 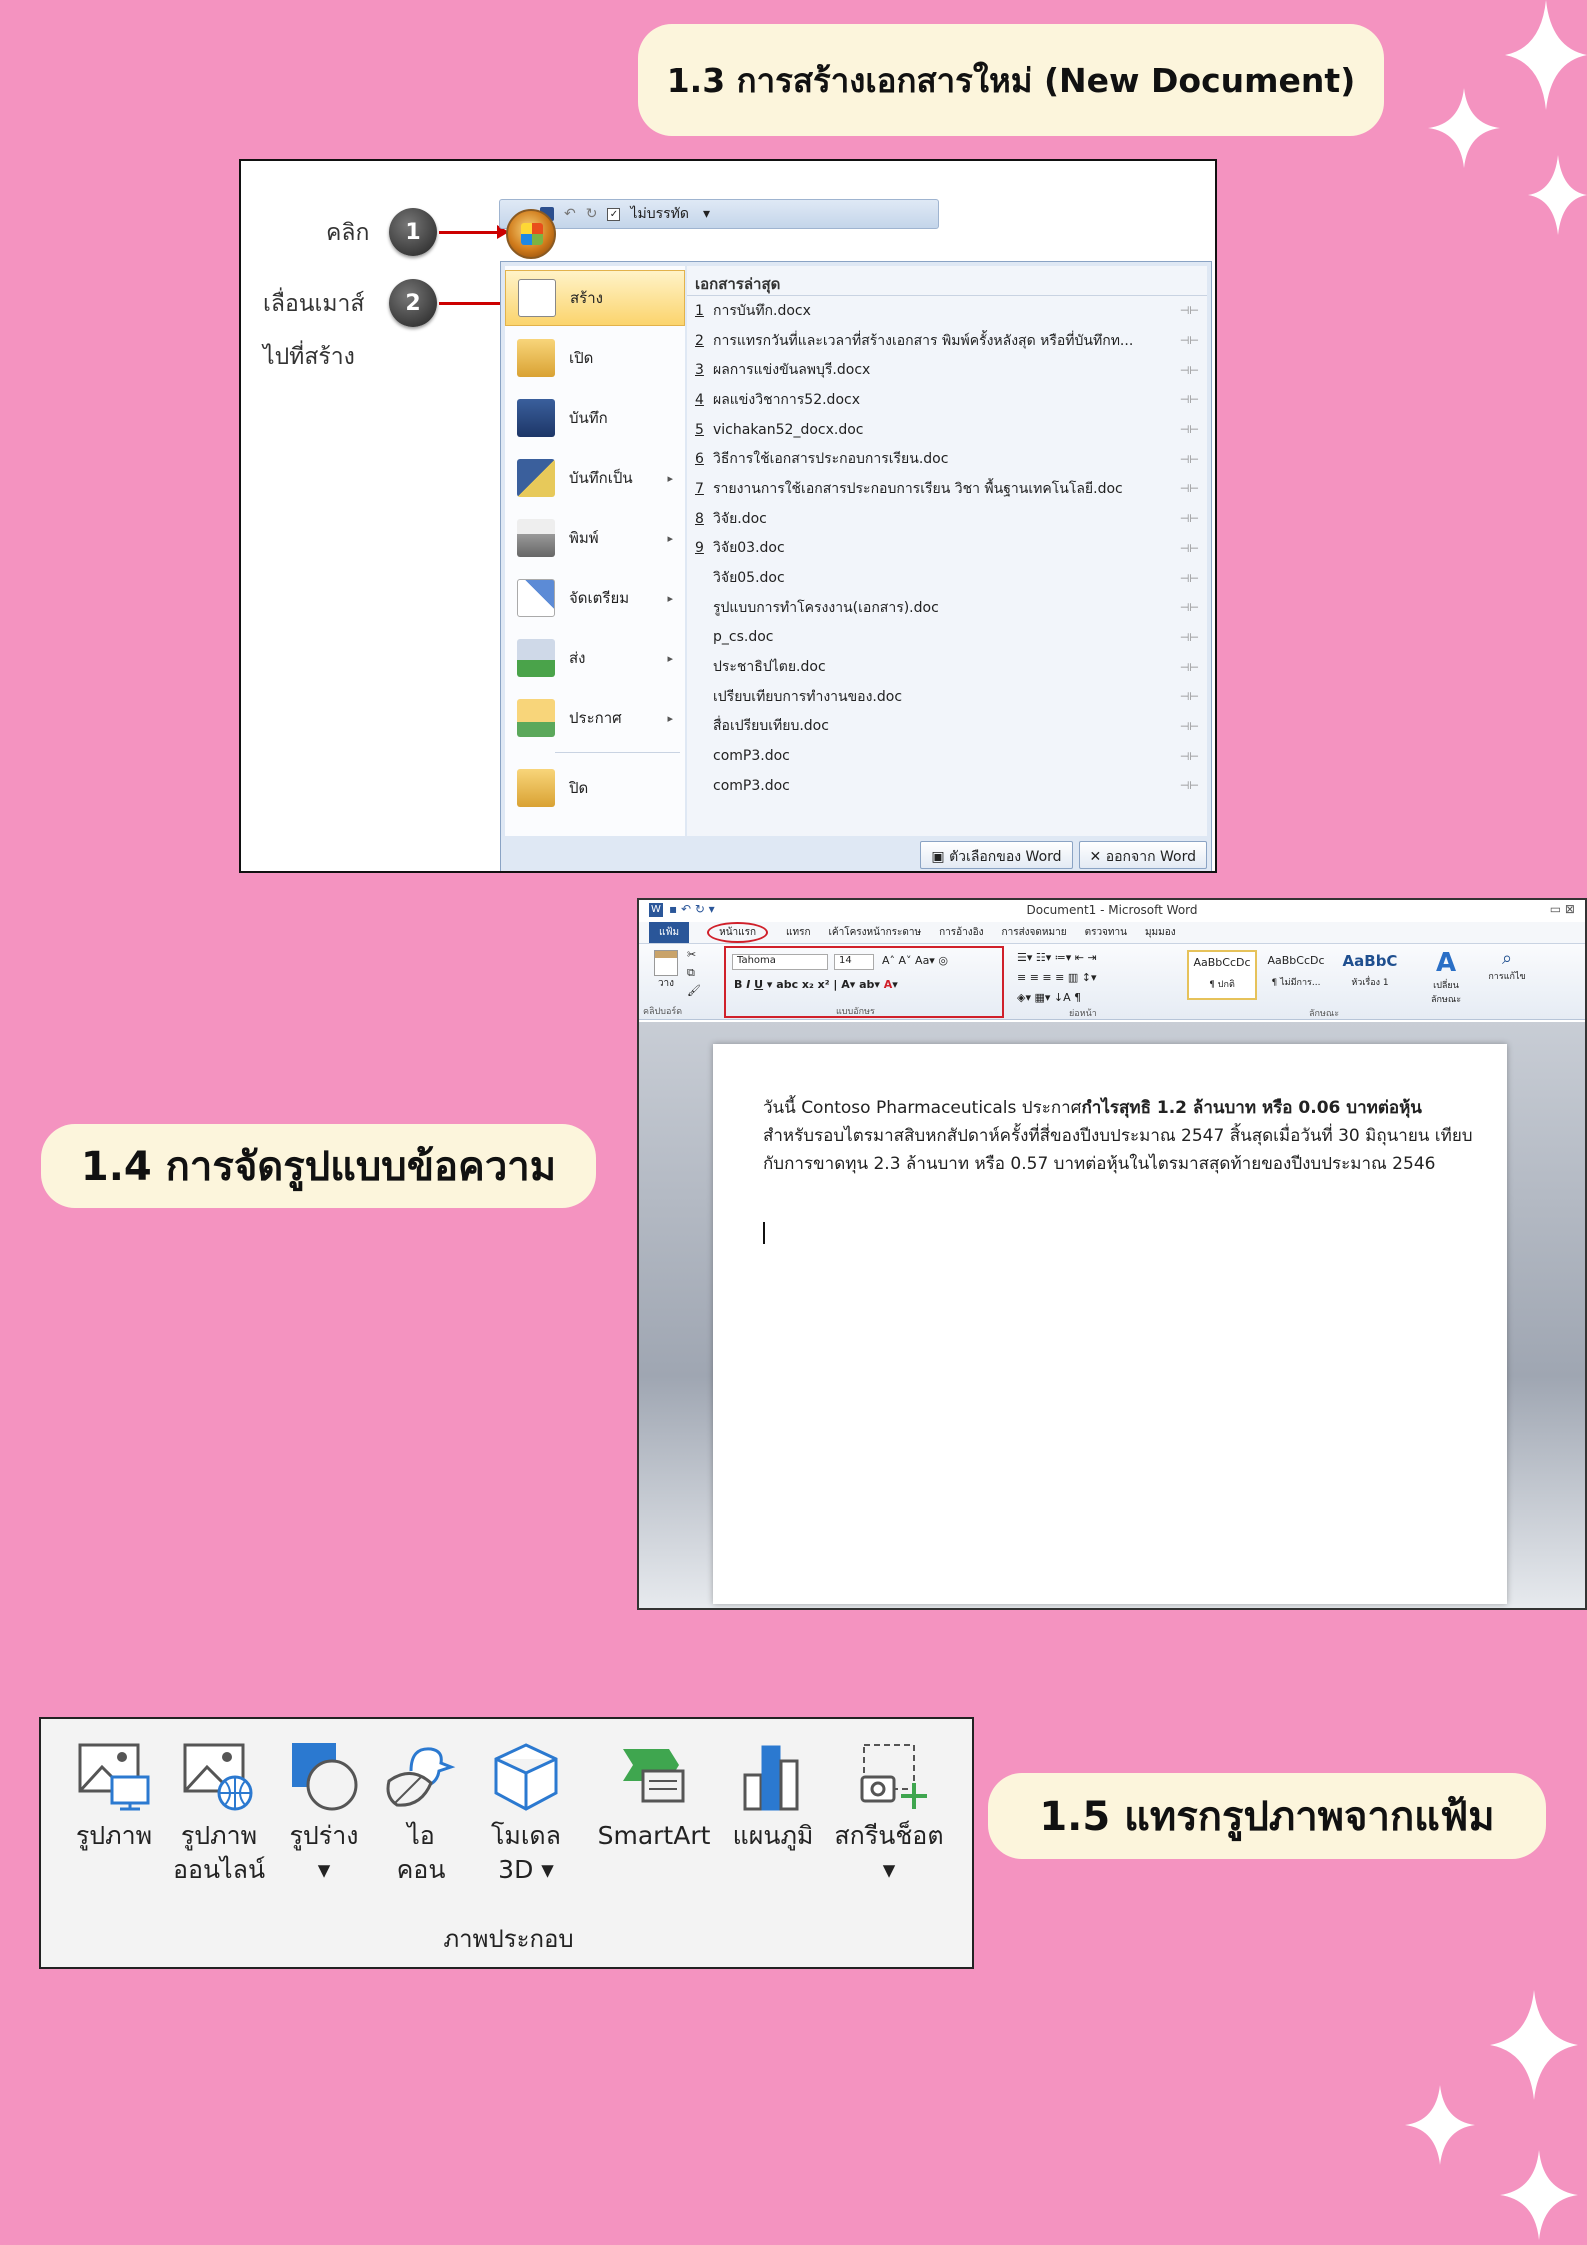 I want to click on menu-item-send: ส่ง ▸, so click(x=595, y=658).